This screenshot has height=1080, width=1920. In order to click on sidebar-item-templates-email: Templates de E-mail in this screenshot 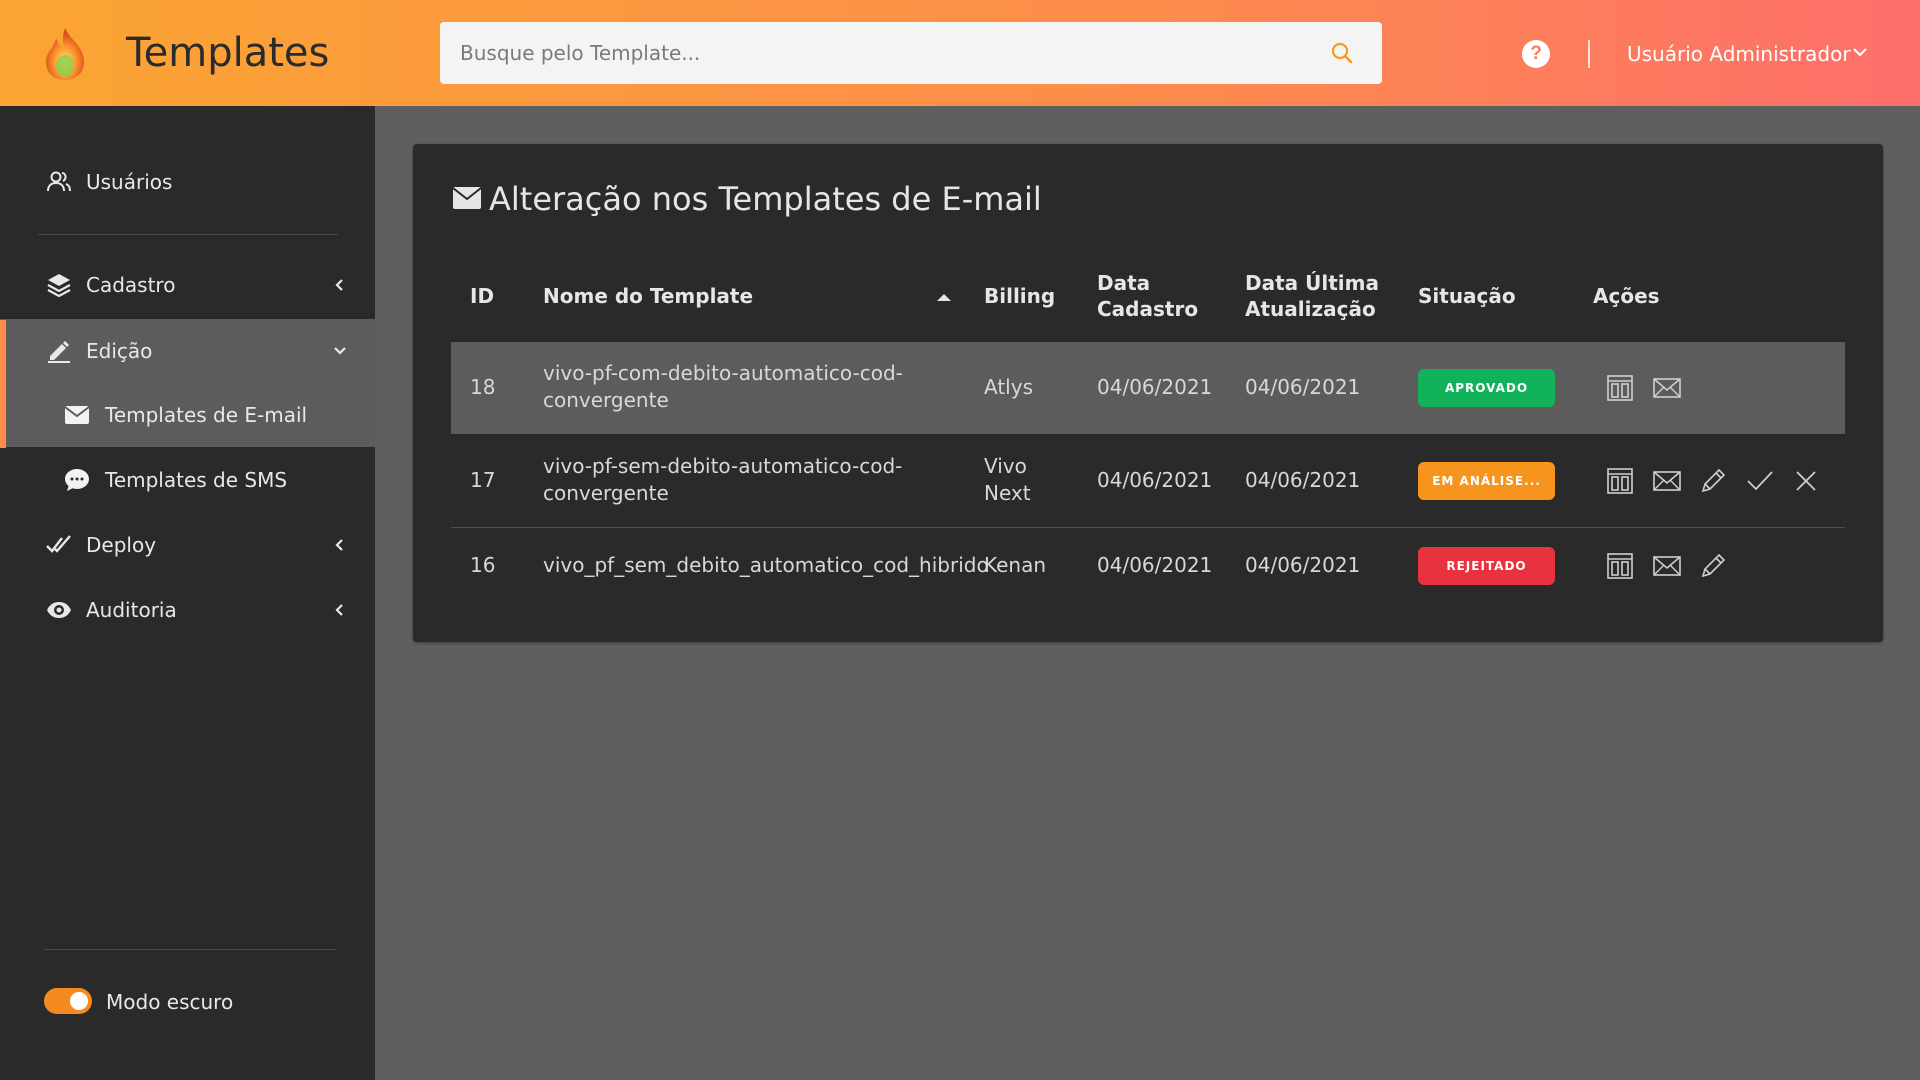, I will do `click(187, 415)`.